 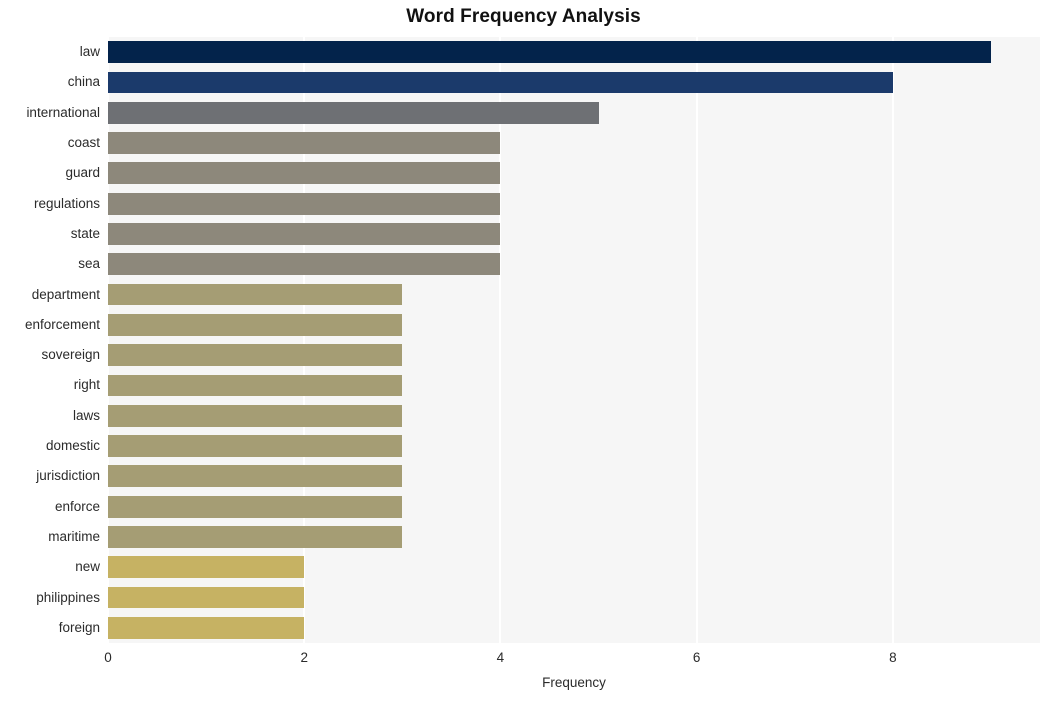 What do you see at coordinates (85, 233) in the screenshot?
I see `y-tick-label-state: state` at bounding box center [85, 233].